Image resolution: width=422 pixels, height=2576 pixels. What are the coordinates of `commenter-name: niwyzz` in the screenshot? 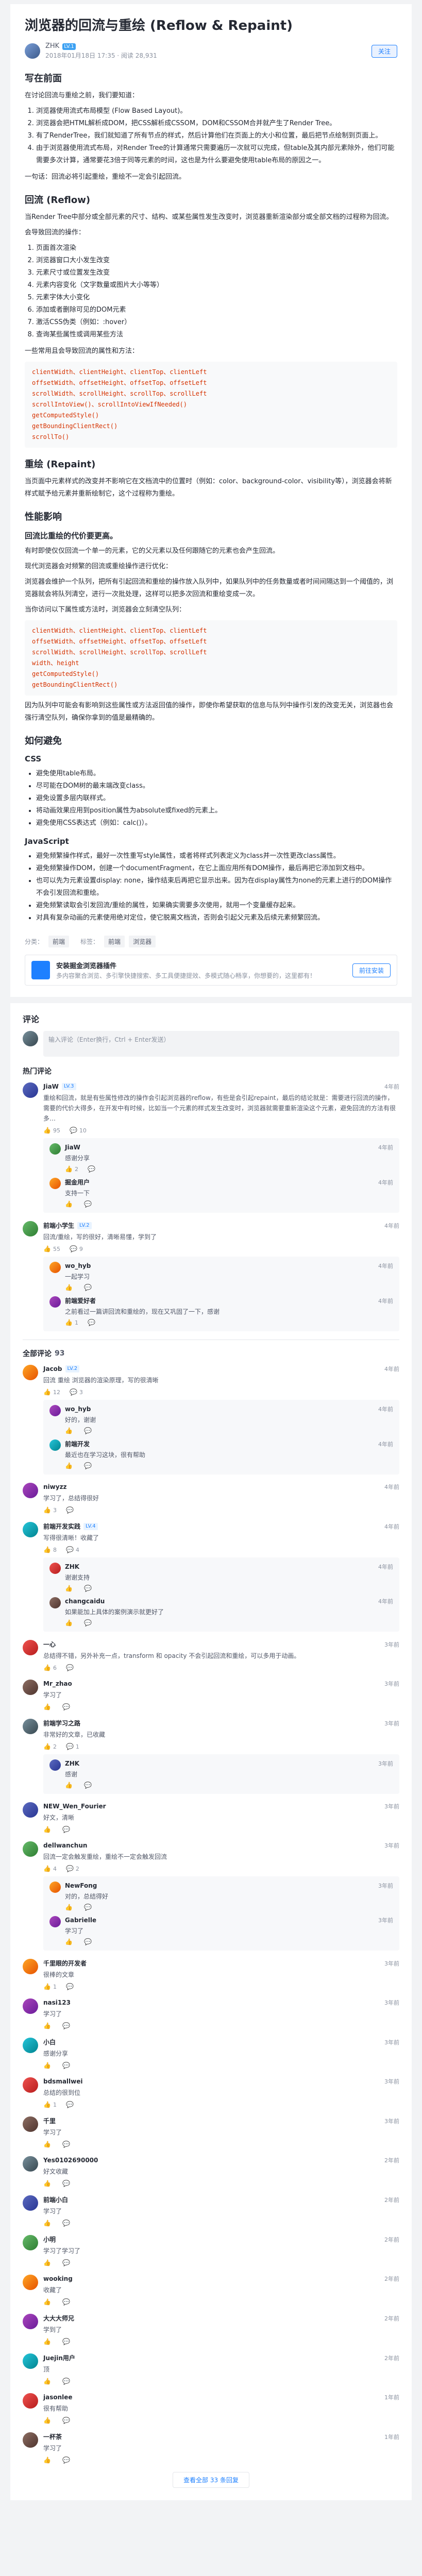 It's located at (55, 1486).